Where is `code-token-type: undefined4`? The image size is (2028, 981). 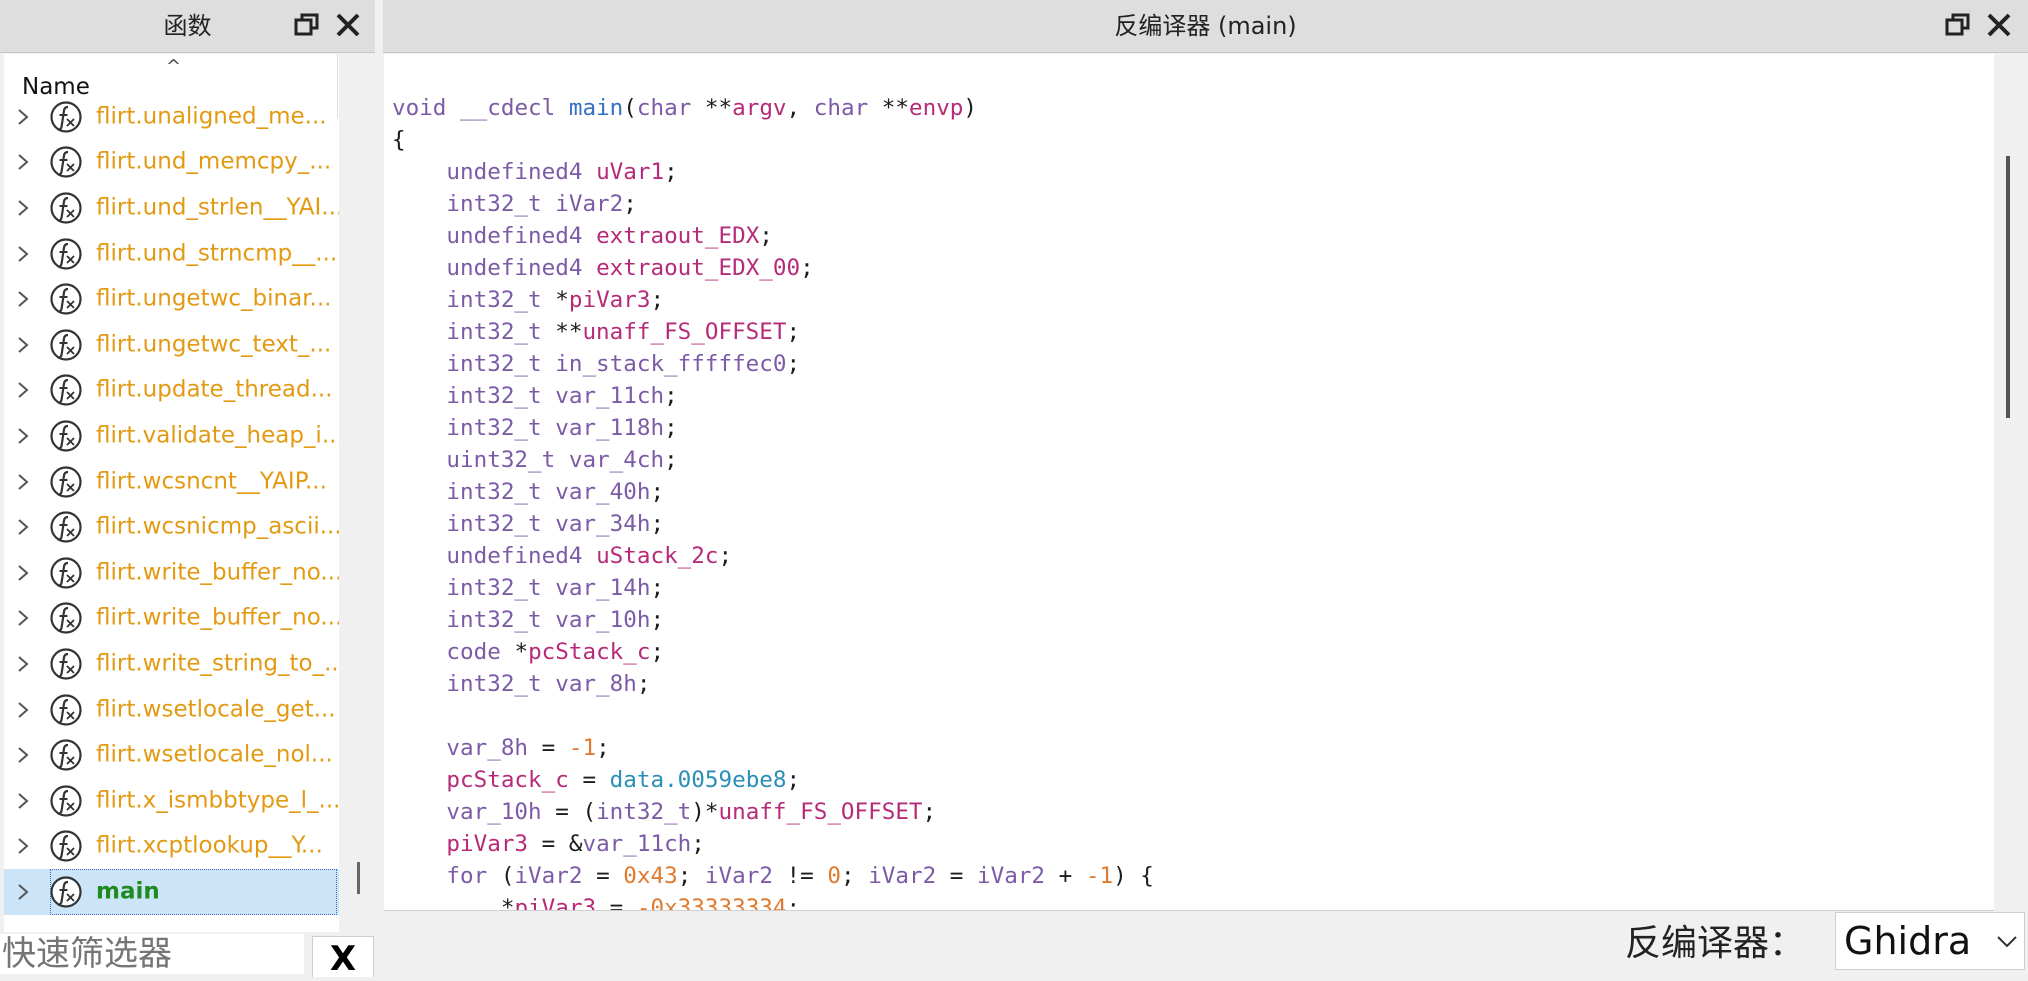 code-token-type: undefined4 is located at coordinates (514, 172).